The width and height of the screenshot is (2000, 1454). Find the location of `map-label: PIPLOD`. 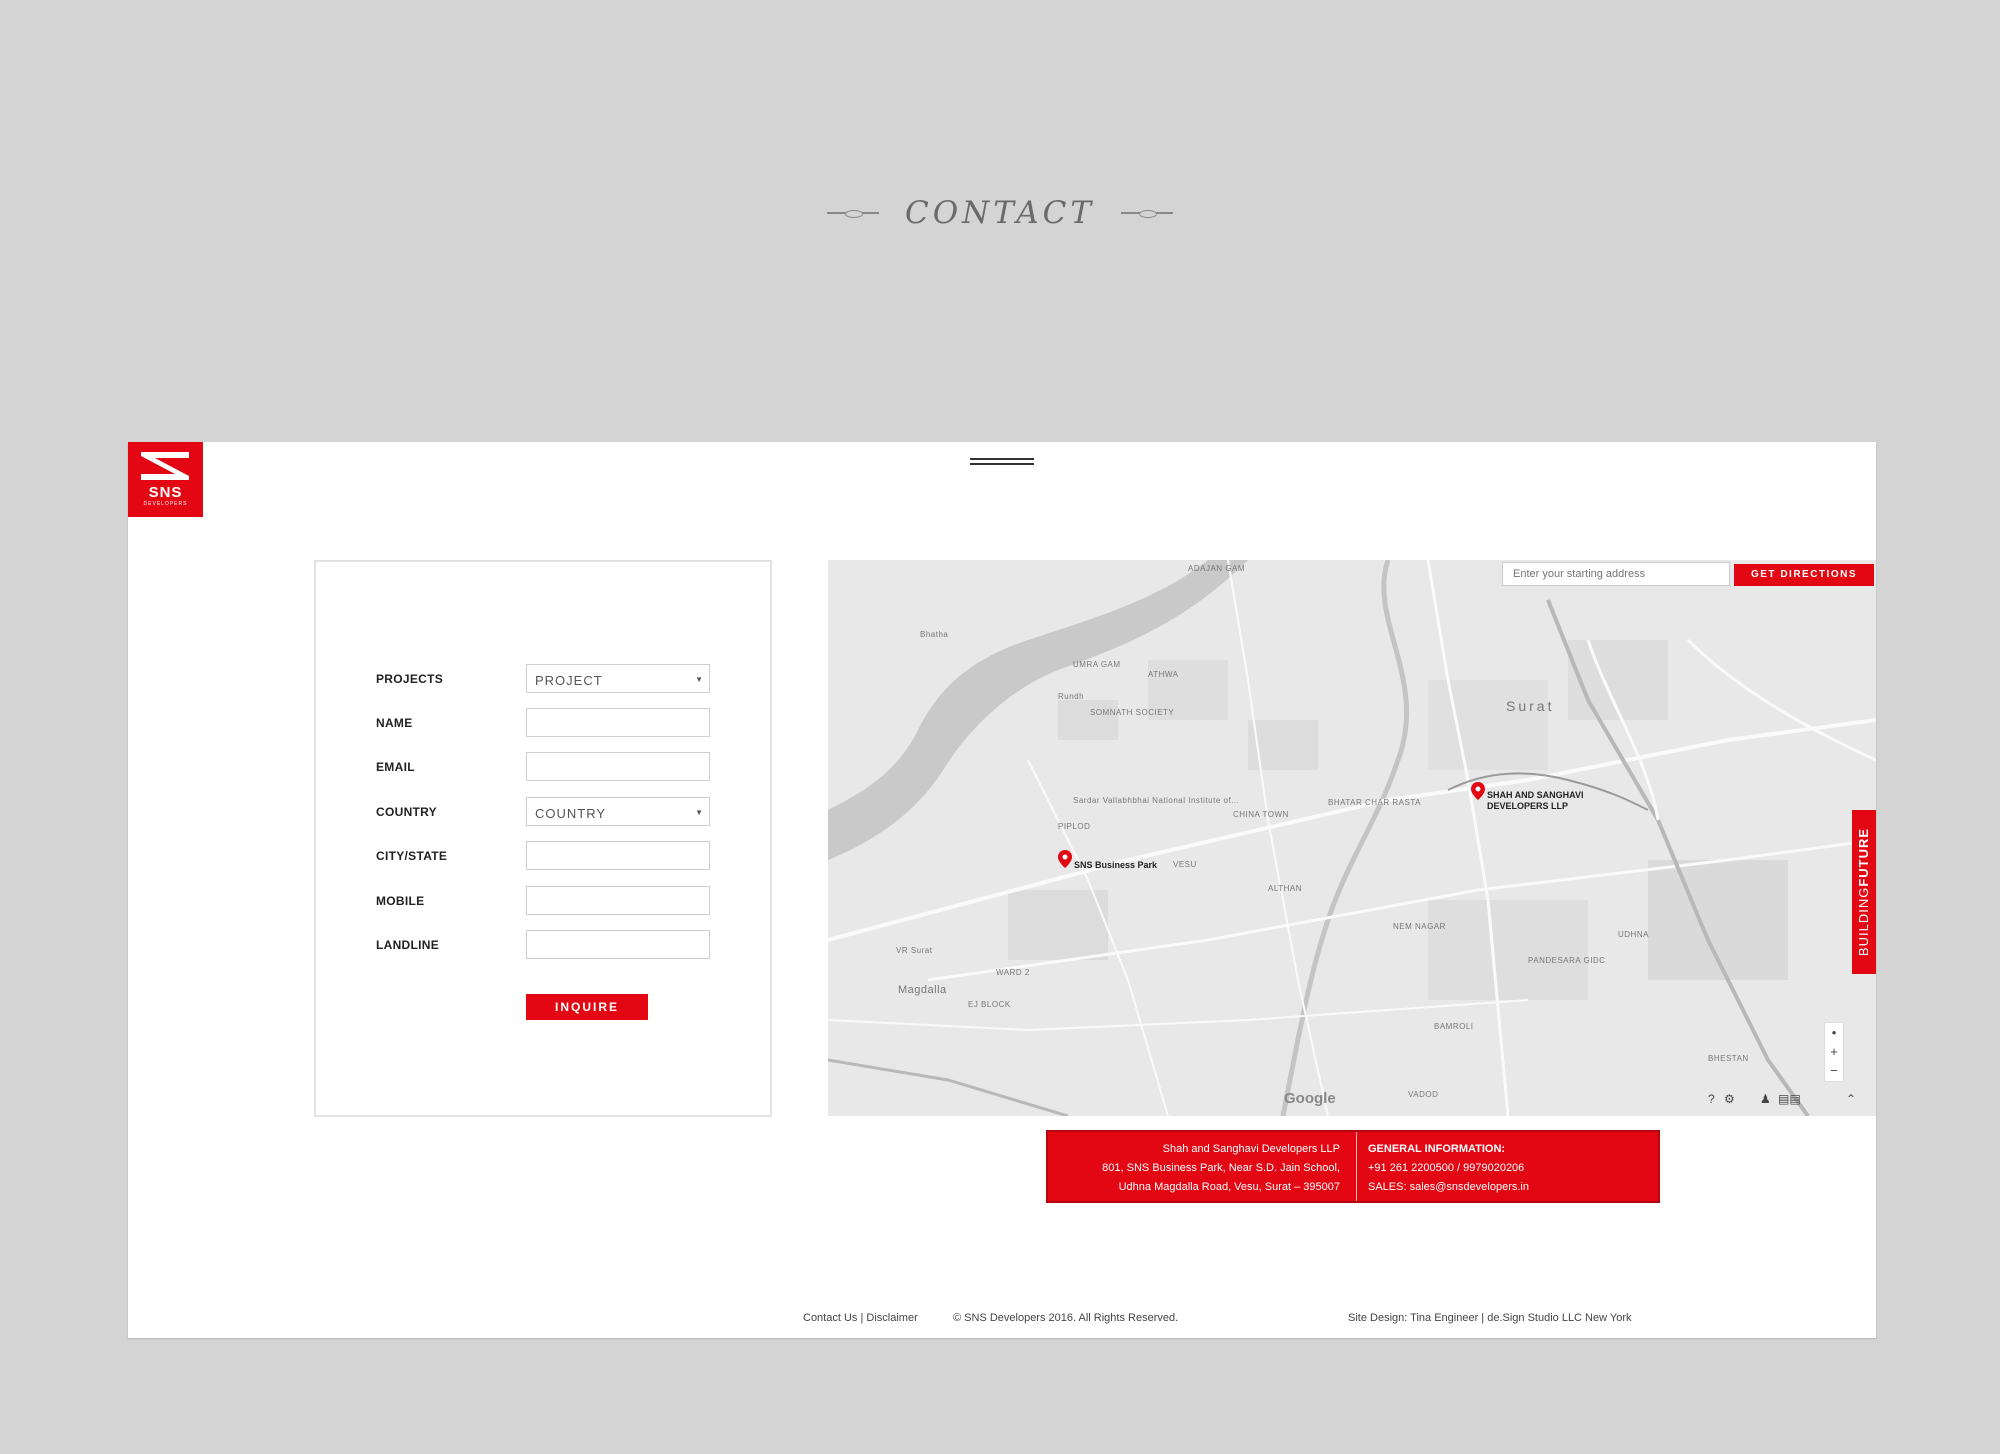

map-label: PIPLOD is located at coordinates (1074, 826).